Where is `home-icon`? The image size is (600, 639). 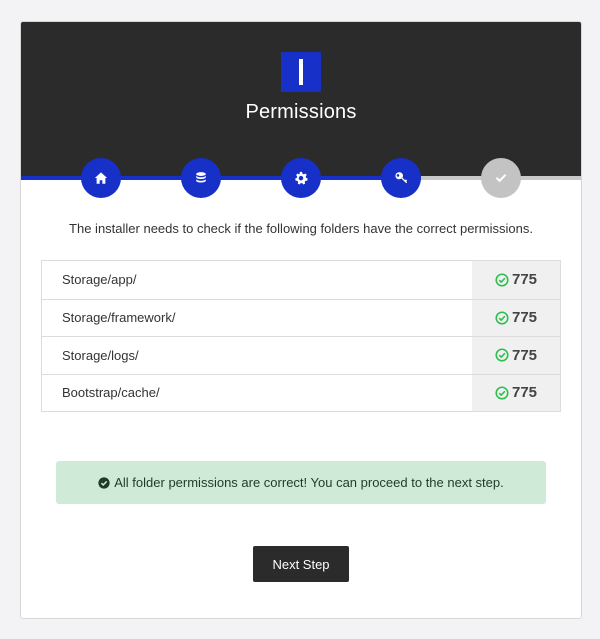
home-icon is located at coordinates (101, 178).